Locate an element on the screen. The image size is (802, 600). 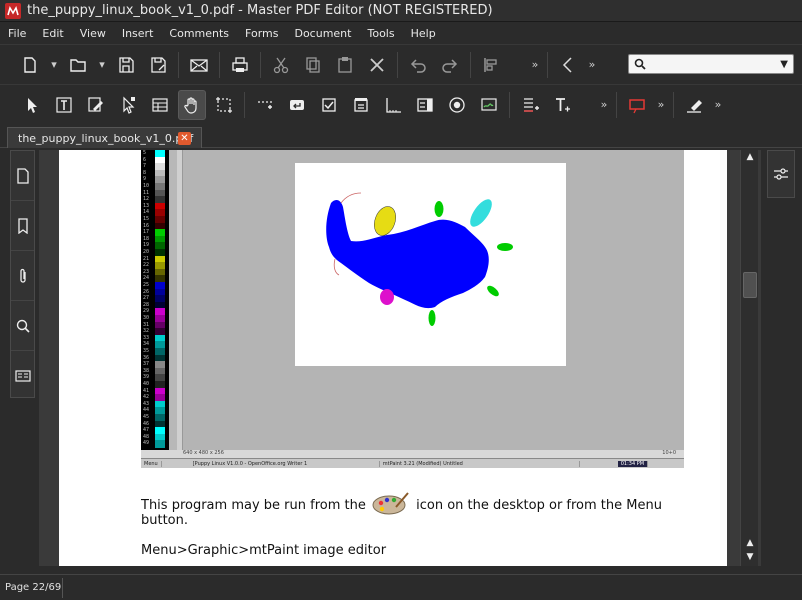
paste-icon is located at coordinates (345, 65).